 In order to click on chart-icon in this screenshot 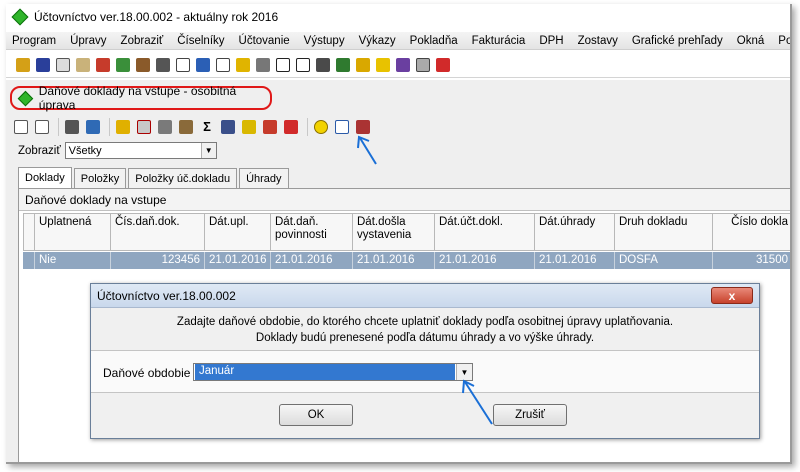, I will do `click(243, 64)`.